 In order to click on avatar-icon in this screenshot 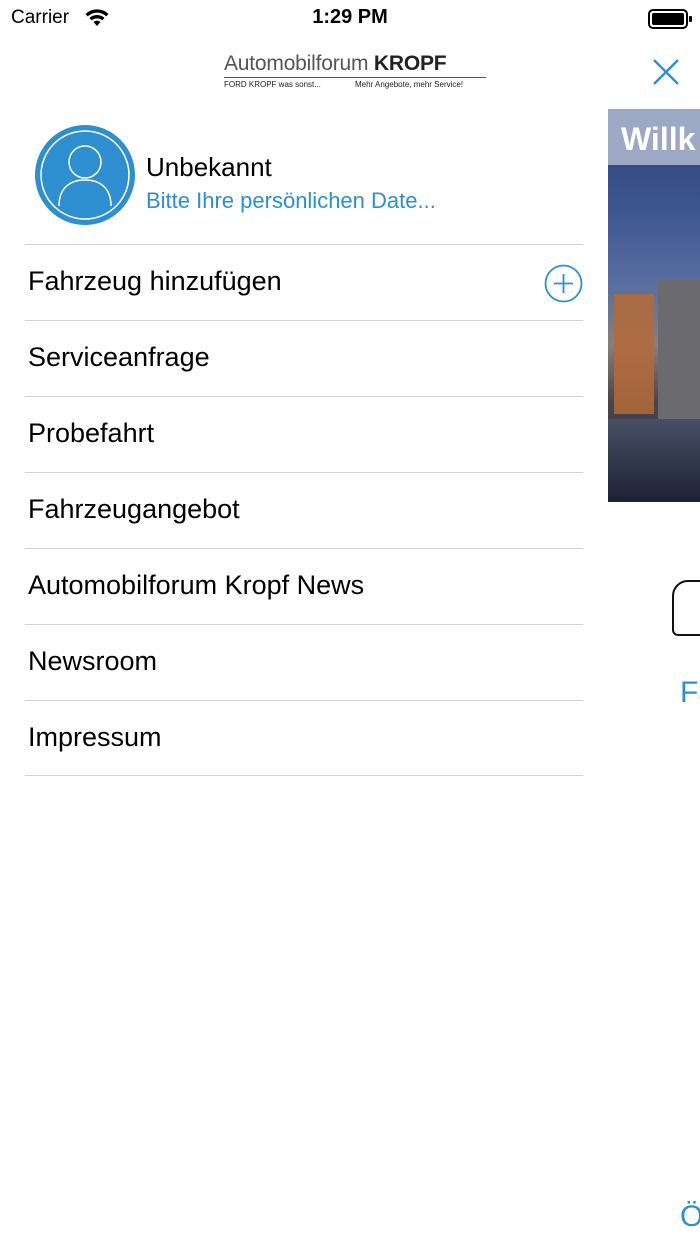, I will do `click(85, 175)`.